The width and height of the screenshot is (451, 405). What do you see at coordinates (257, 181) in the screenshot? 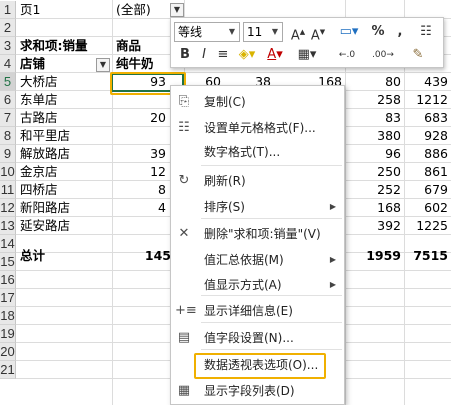
I see `menu-item: ↻ 刷新(R)` at bounding box center [257, 181].